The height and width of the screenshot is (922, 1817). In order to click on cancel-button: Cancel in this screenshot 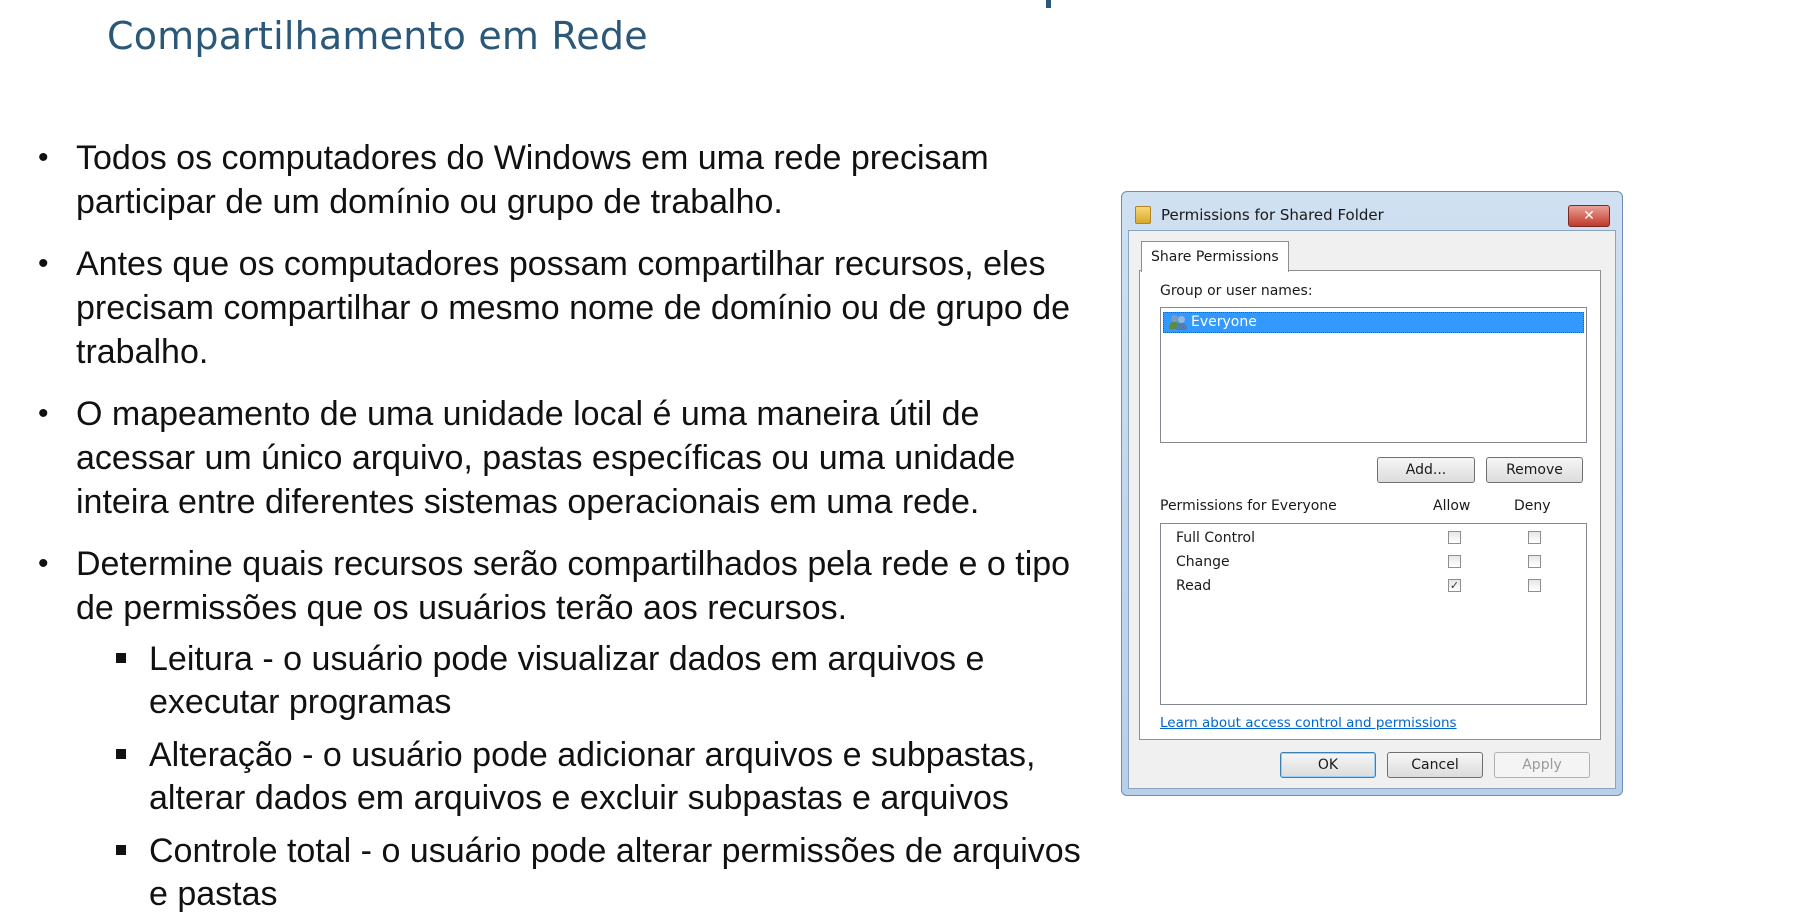, I will do `click(1435, 765)`.